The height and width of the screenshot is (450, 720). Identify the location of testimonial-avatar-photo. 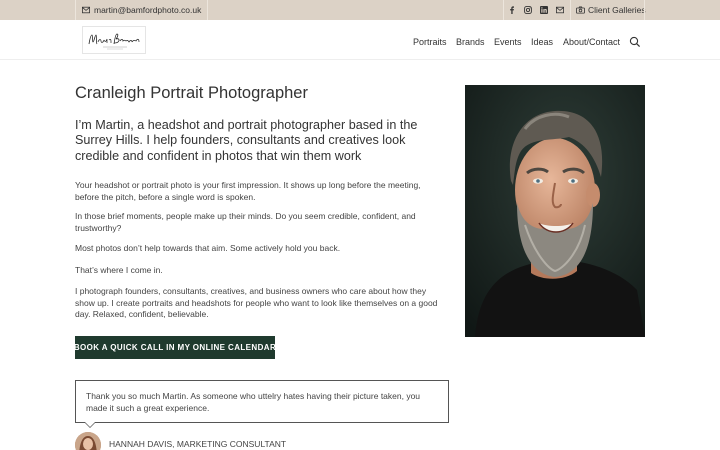
(88, 441).